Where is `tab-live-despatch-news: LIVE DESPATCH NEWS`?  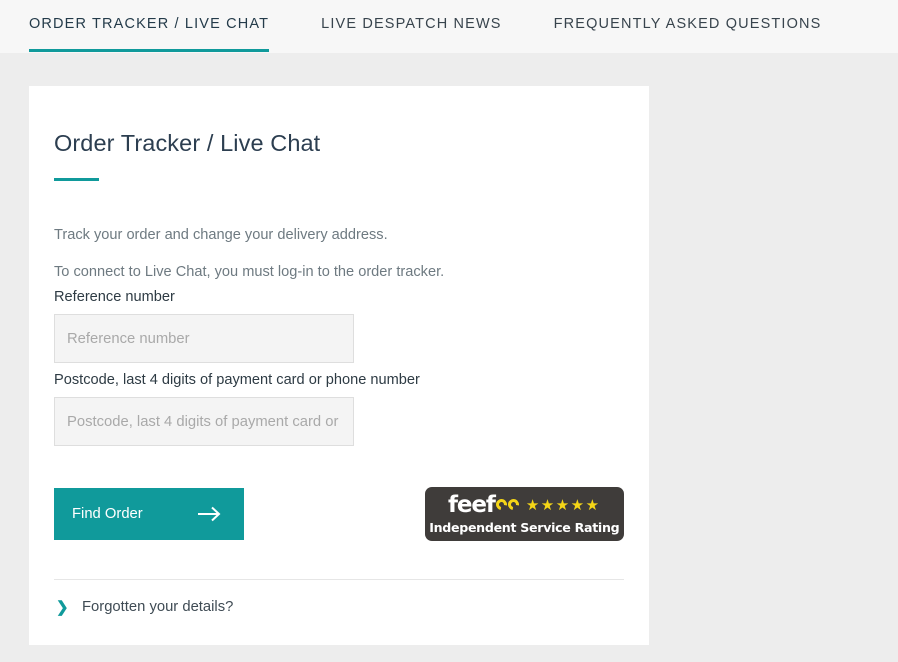 tab-live-despatch-news: LIVE DESPATCH NEWS is located at coordinates (411, 26).